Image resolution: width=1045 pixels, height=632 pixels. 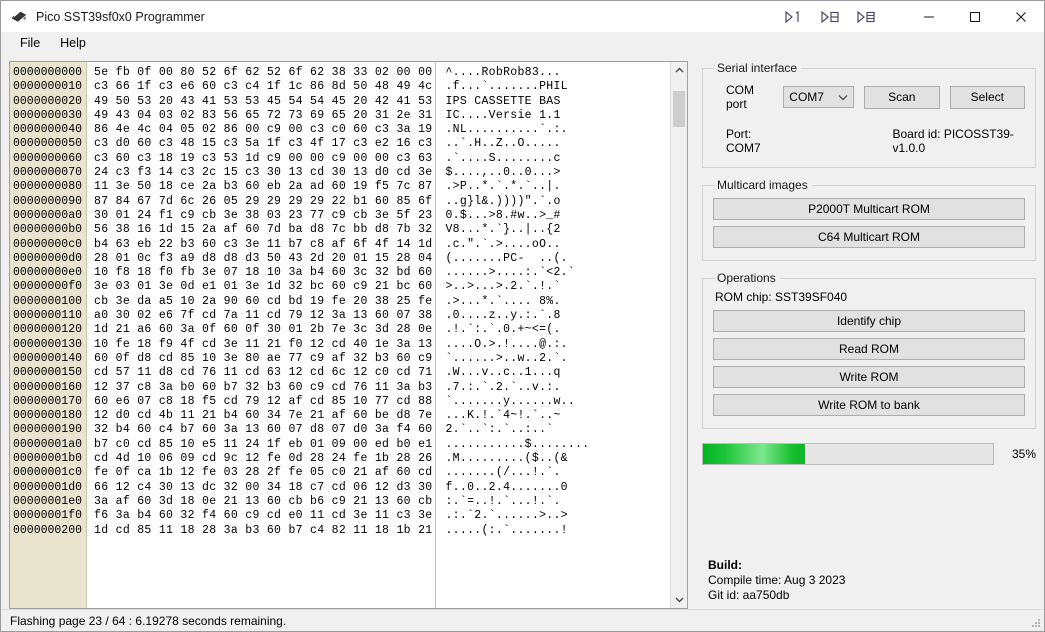 I want to click on title-bar: Pico SST39sf0x0 Programmer, so click(x=522, y=16).